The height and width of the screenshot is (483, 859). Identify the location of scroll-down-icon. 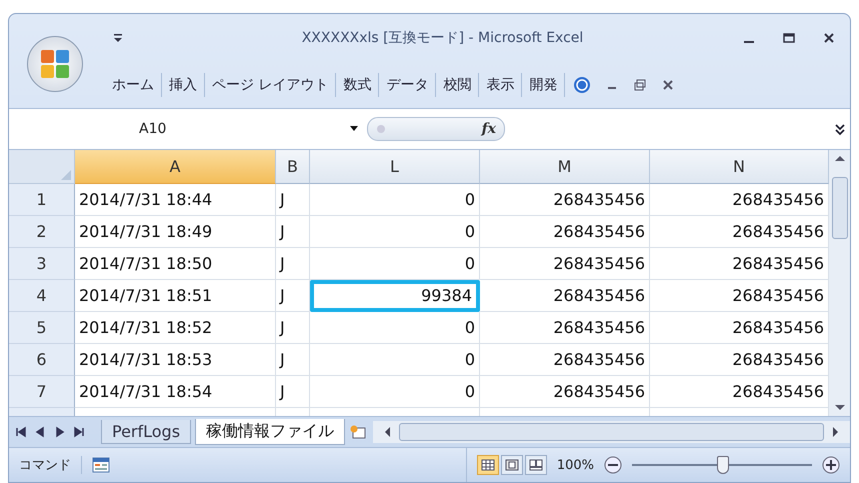
(839, 408).